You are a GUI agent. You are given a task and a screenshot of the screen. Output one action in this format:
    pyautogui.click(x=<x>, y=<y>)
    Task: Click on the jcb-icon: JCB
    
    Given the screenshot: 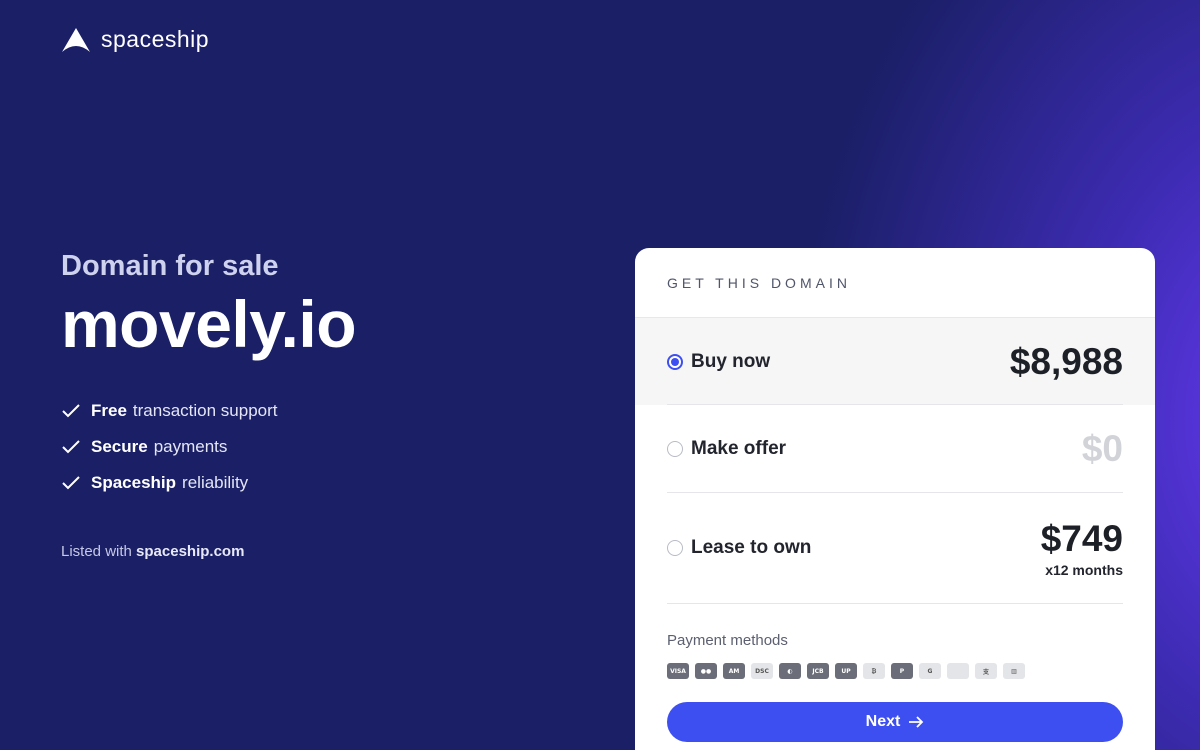 What is the action you would take?
    pyautogui.click(x=818, y=671)
    